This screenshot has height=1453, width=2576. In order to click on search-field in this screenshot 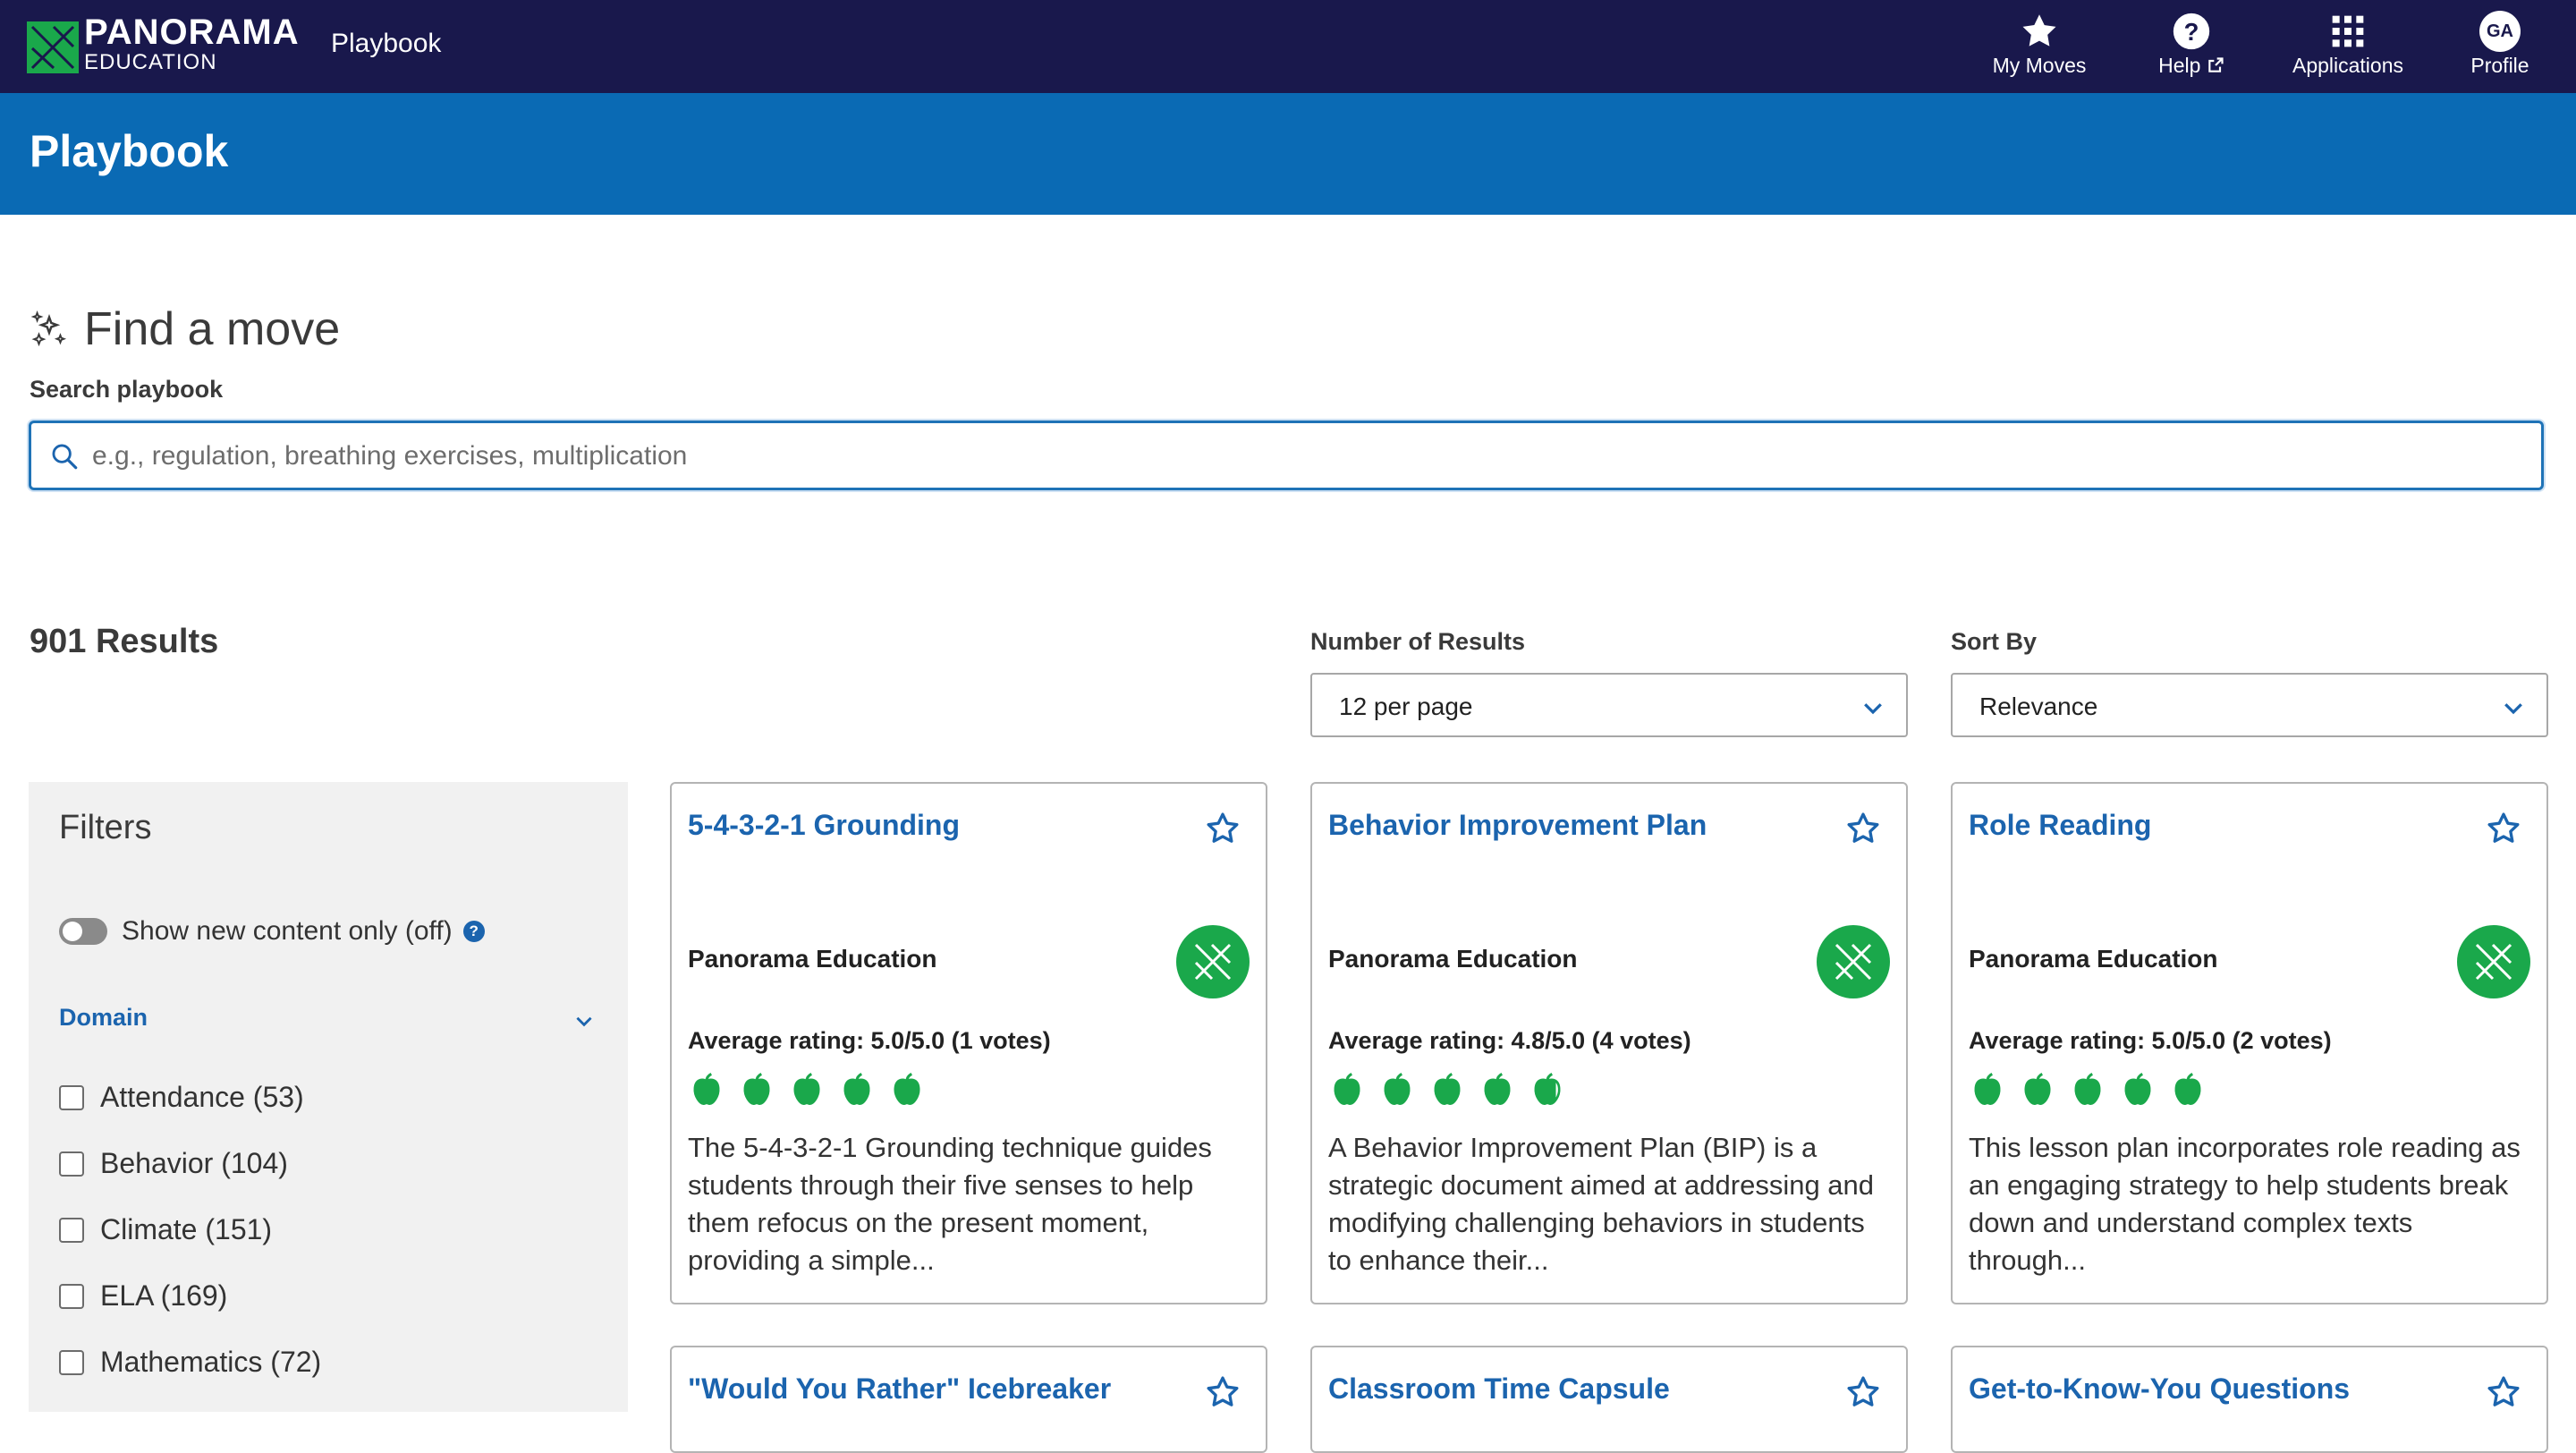, I will do `click(1286, 455)`.